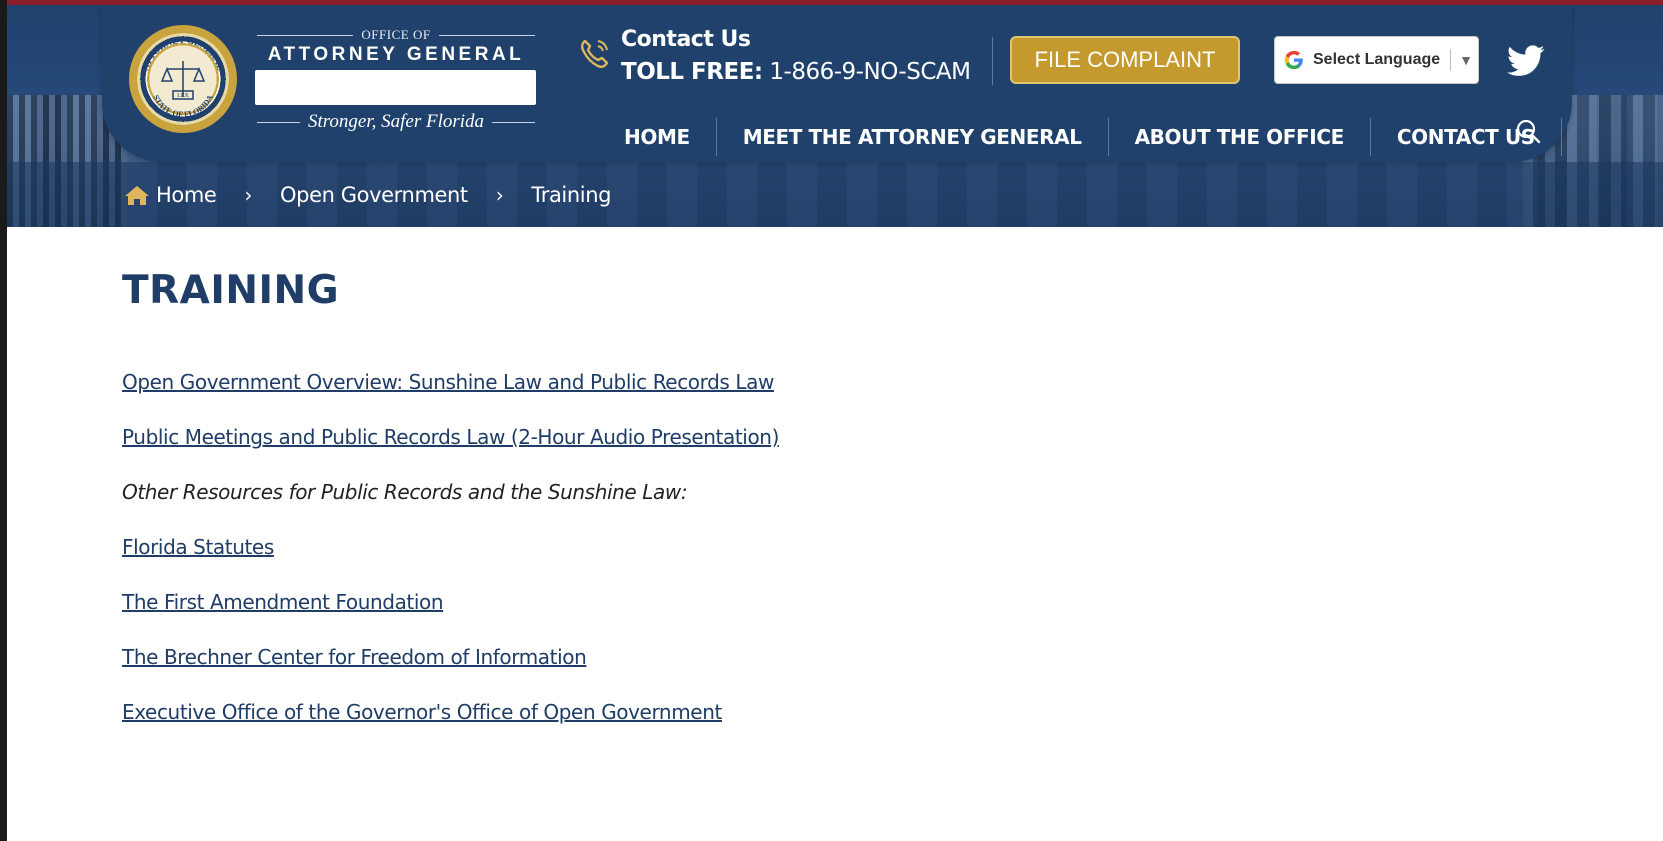 This screenshot has height=841, width=1663. What do you see at coordinates (772, 617) in the screenshot?
I see `content-row: The First Amendment Foundation` at bounding box center [772, 617].